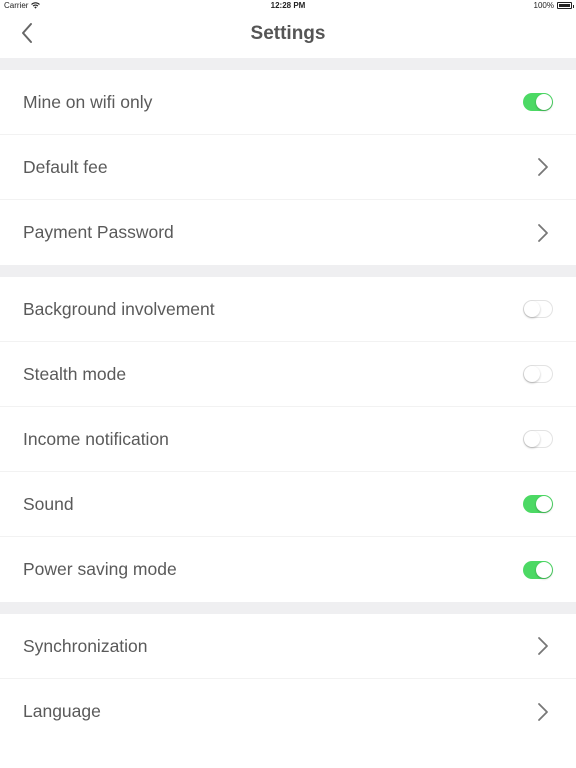 The image size is (576, 768). I want to click on toggle-switch-sound, so click(538, 504).